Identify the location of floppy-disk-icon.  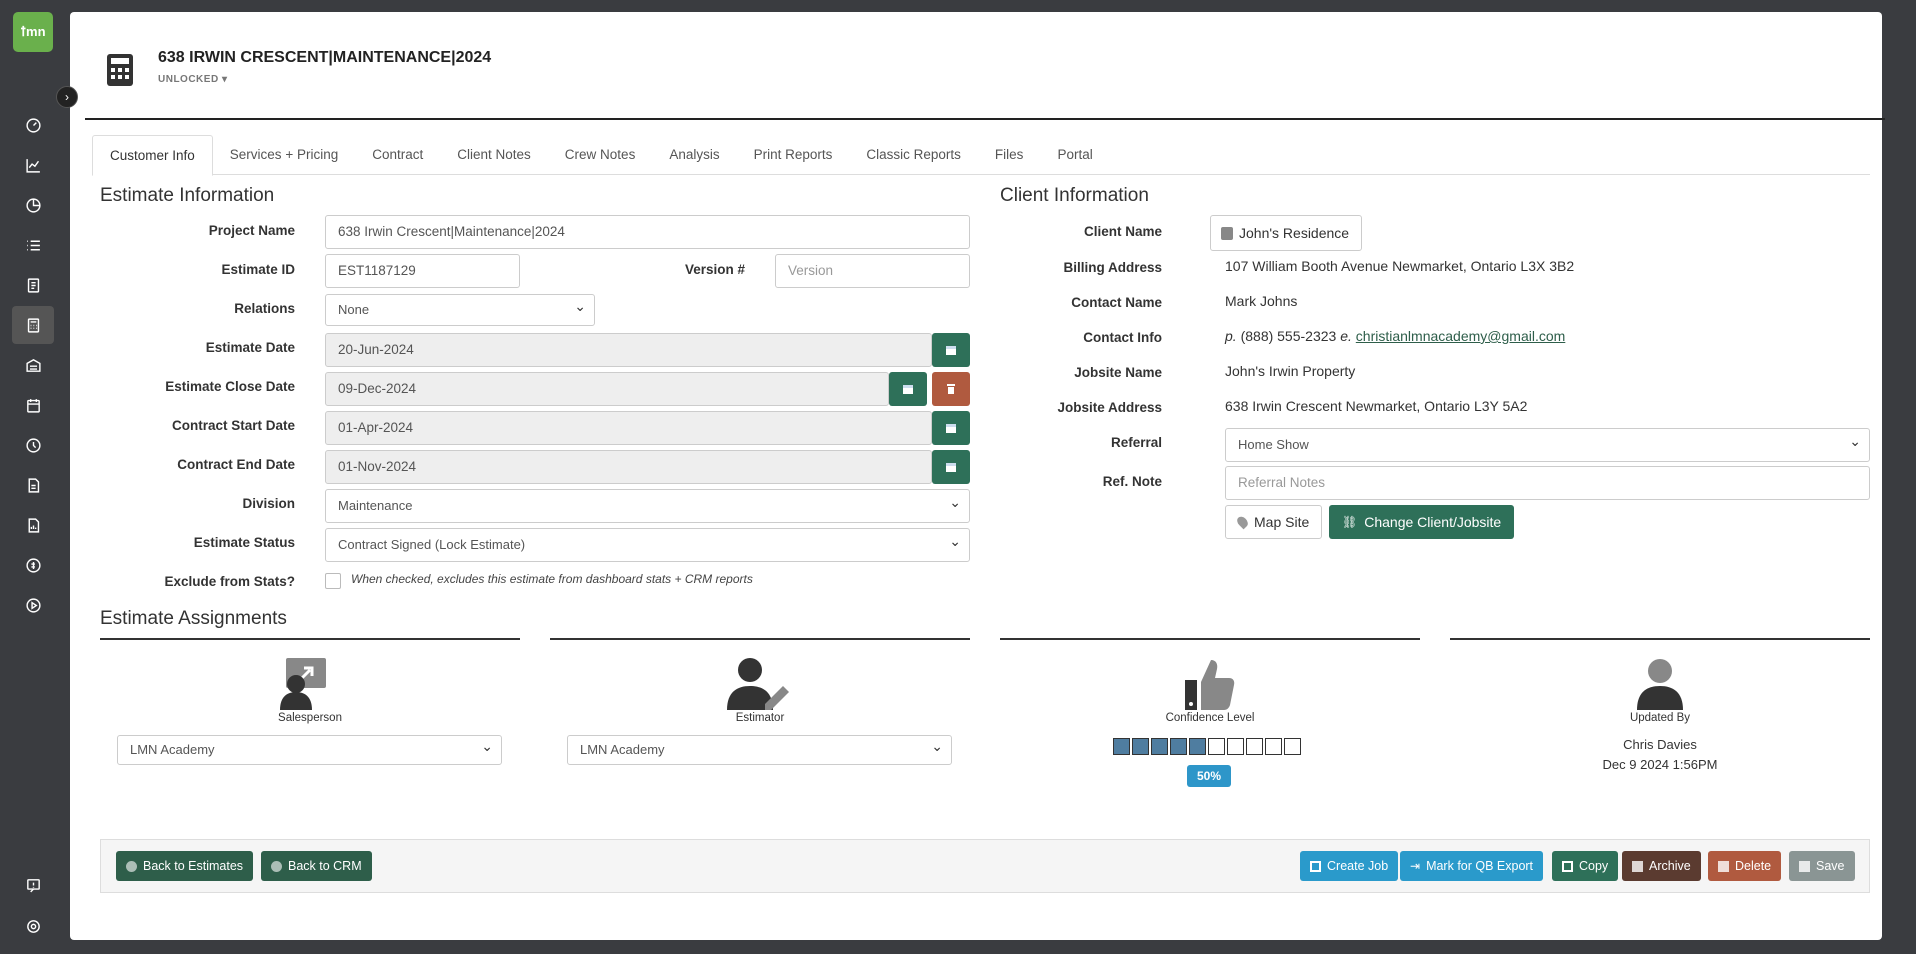
(1804, 866).